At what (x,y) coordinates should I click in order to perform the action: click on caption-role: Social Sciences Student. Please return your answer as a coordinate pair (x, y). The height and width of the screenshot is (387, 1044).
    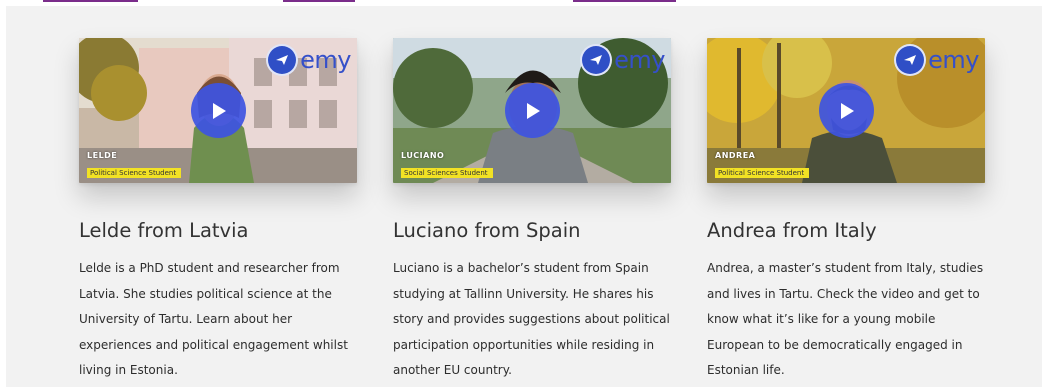
    Looking at the image, I should click on (447, 173).